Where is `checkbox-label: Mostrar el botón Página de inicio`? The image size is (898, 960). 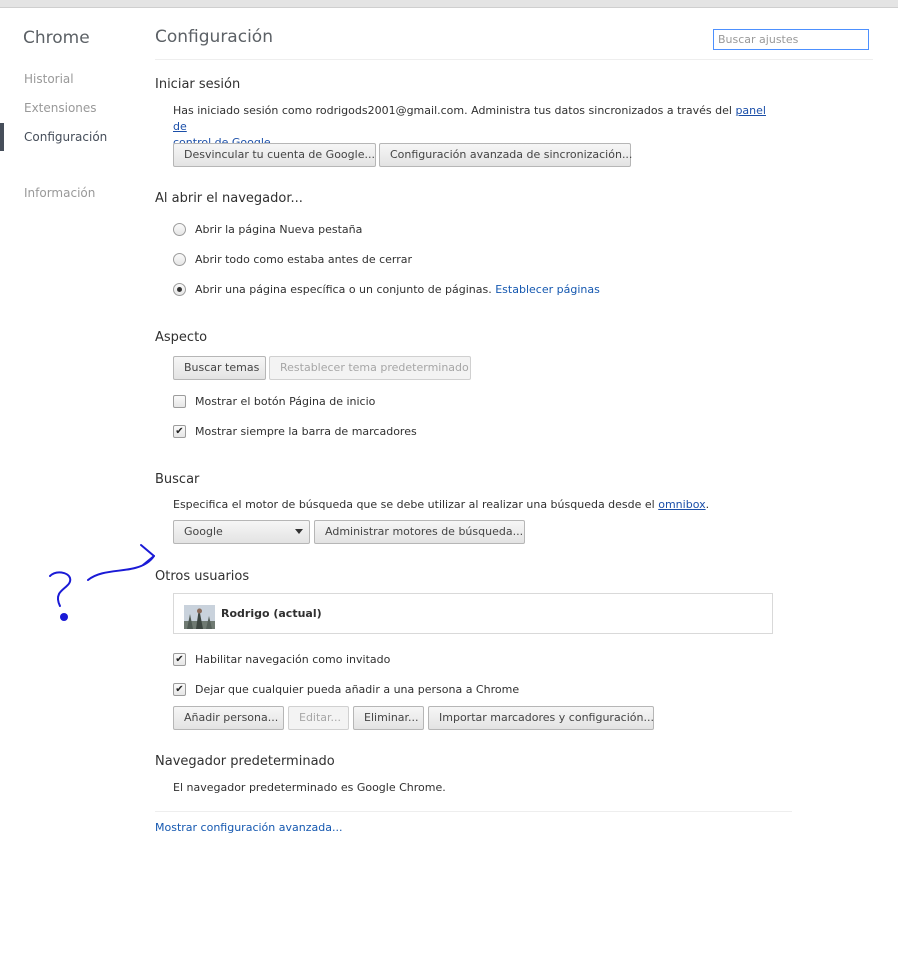 checkbox-label: Mostrar el botón Página de inicio is located at coordinates (285, 401).